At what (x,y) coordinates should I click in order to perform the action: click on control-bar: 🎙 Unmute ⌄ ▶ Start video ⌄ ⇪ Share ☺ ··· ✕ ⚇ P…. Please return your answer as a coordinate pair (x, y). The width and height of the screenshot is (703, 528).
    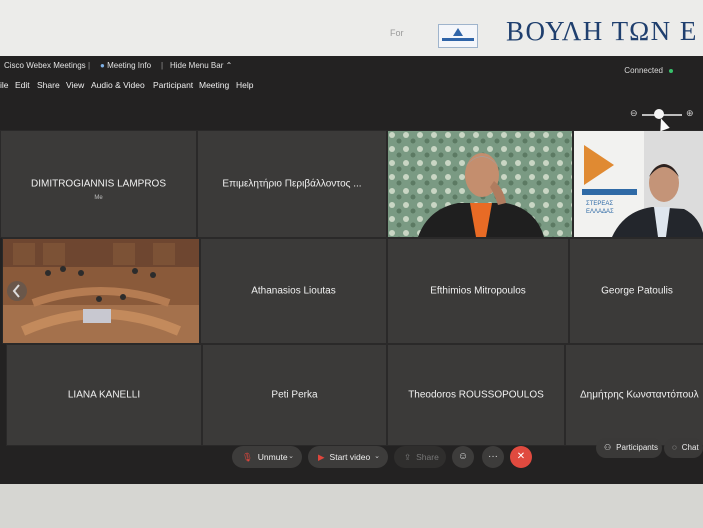
    Looking at the image, I should click on (351, 456).